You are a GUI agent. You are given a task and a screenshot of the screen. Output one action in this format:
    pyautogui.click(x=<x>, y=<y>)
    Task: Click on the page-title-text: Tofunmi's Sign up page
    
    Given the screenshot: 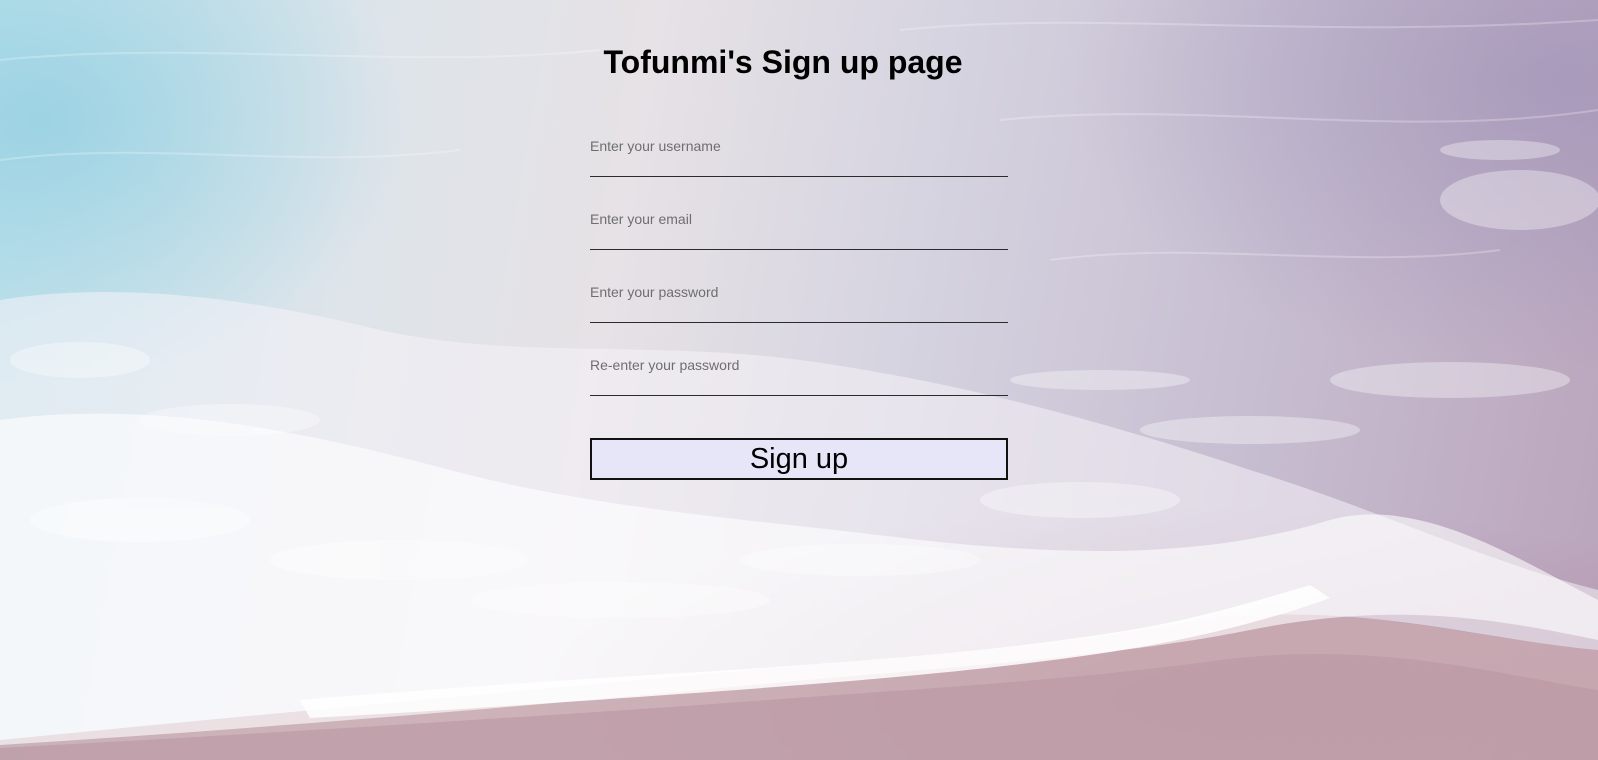 What is the action you would take?
    pyautogui.click(x=783, y=62)
    